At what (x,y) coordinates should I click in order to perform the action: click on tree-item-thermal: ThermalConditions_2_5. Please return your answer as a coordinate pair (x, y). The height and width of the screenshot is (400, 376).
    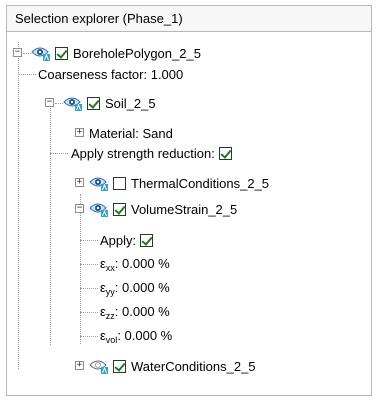
    Looking at the image, I should click on (179, 183).